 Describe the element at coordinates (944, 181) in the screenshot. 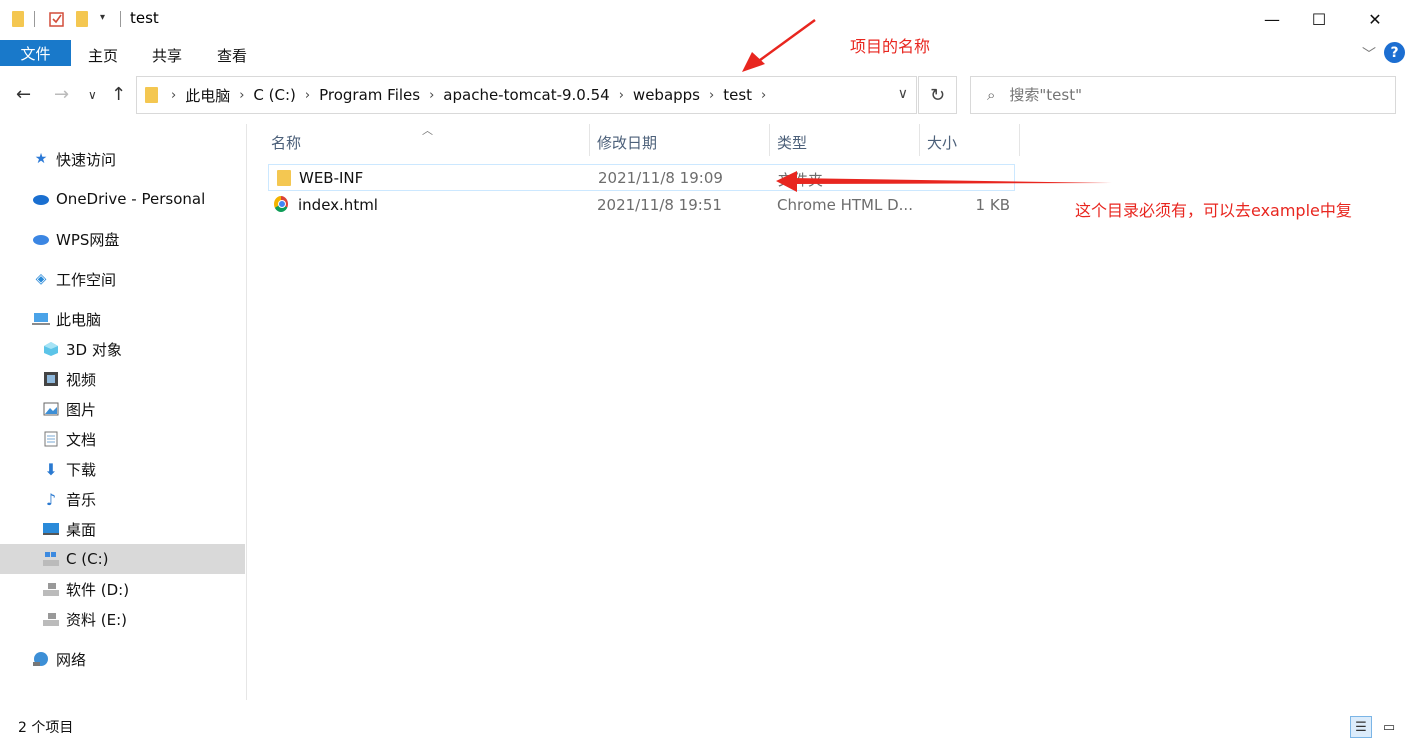

I see `arrow-to-web-inf` at that location.